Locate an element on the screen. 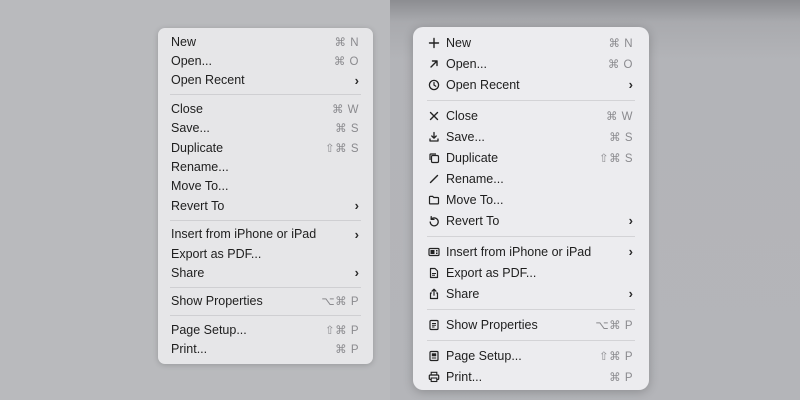  menu-item-label: New is located at coordinates (184, 41).